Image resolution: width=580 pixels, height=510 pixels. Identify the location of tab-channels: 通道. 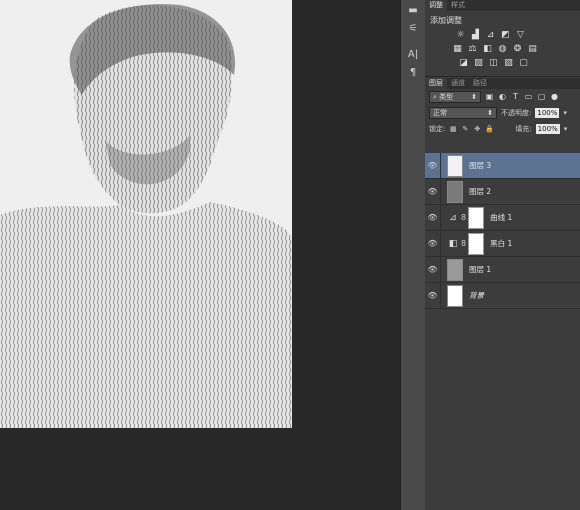
(458, 83).